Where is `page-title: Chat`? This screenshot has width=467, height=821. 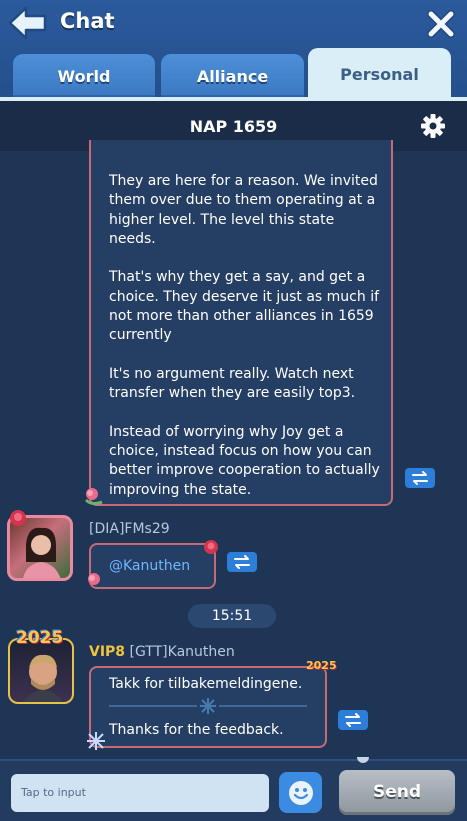 page-title: Chat is located at coordinates (87, 21).